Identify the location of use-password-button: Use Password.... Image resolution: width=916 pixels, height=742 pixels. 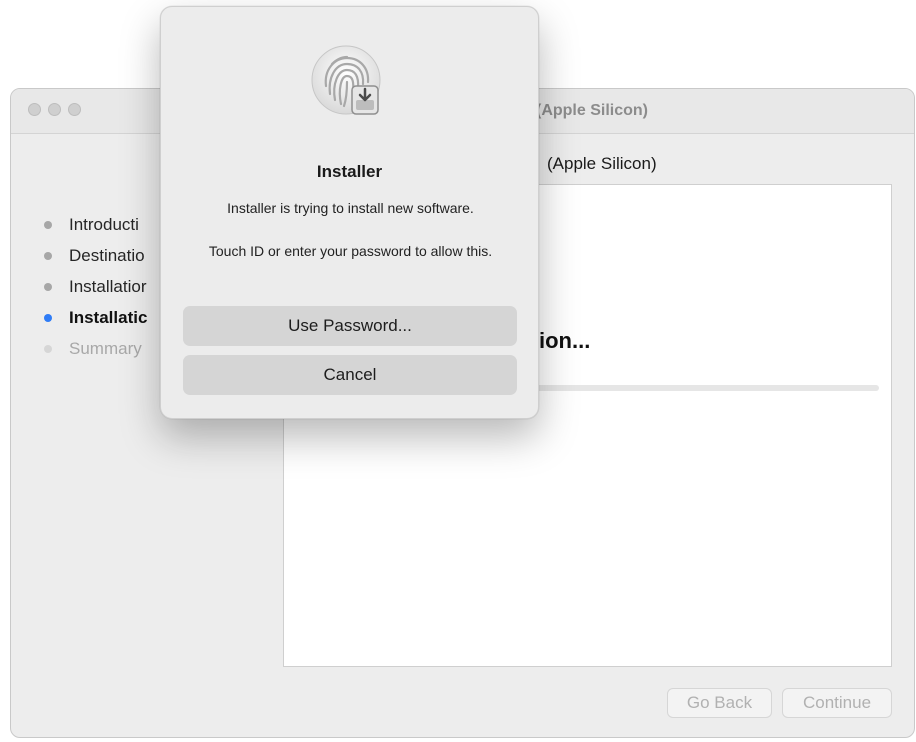
(350, 326).